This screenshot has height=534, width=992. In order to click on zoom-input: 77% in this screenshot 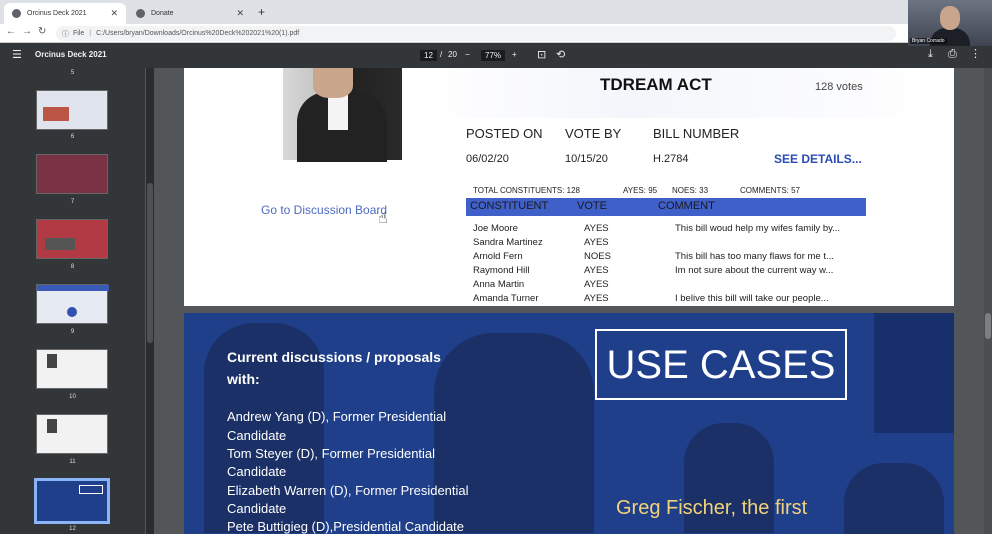, I will do `click(493, 55)`.